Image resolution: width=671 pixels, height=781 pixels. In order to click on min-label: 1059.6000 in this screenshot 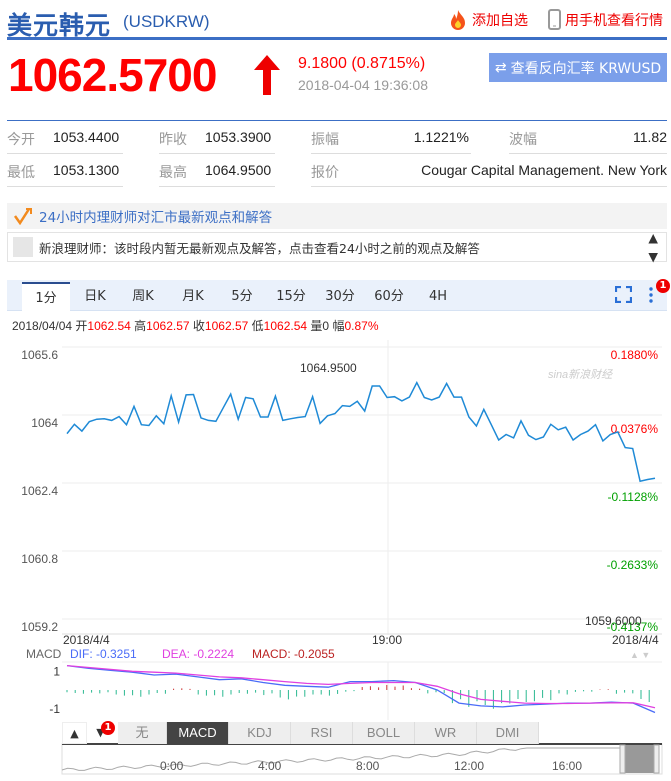, I will do `click(613, 621)`.